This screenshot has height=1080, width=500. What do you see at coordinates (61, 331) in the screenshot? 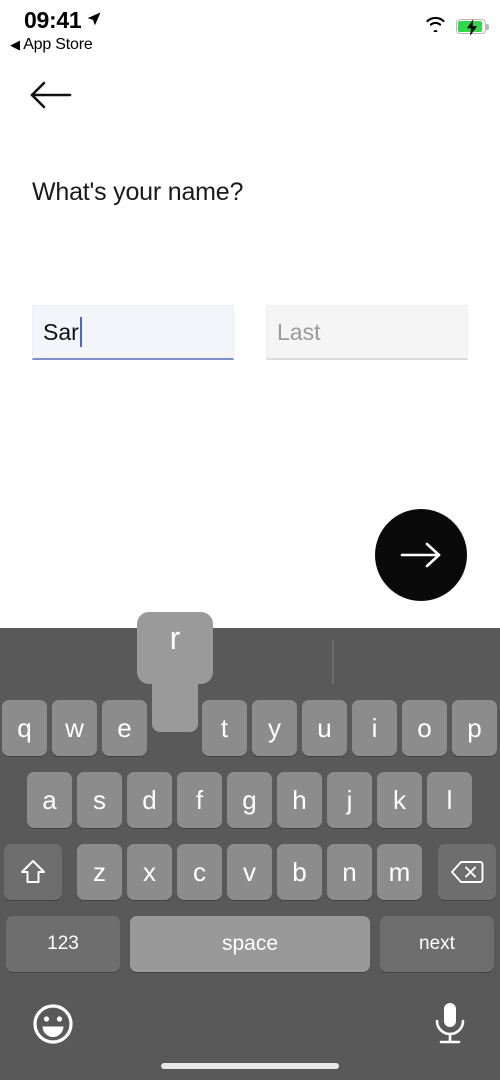
I see `first-name-value: Sar` at bounding box center [61, 331].